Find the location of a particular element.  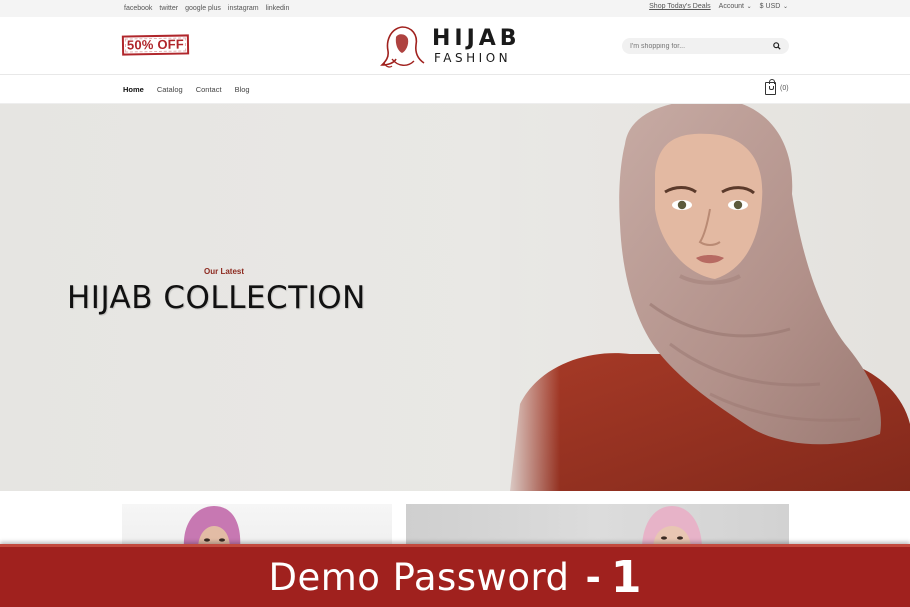

main-nav: Home Catalog Contact Blog (0) is located at coordinates (455, 89).